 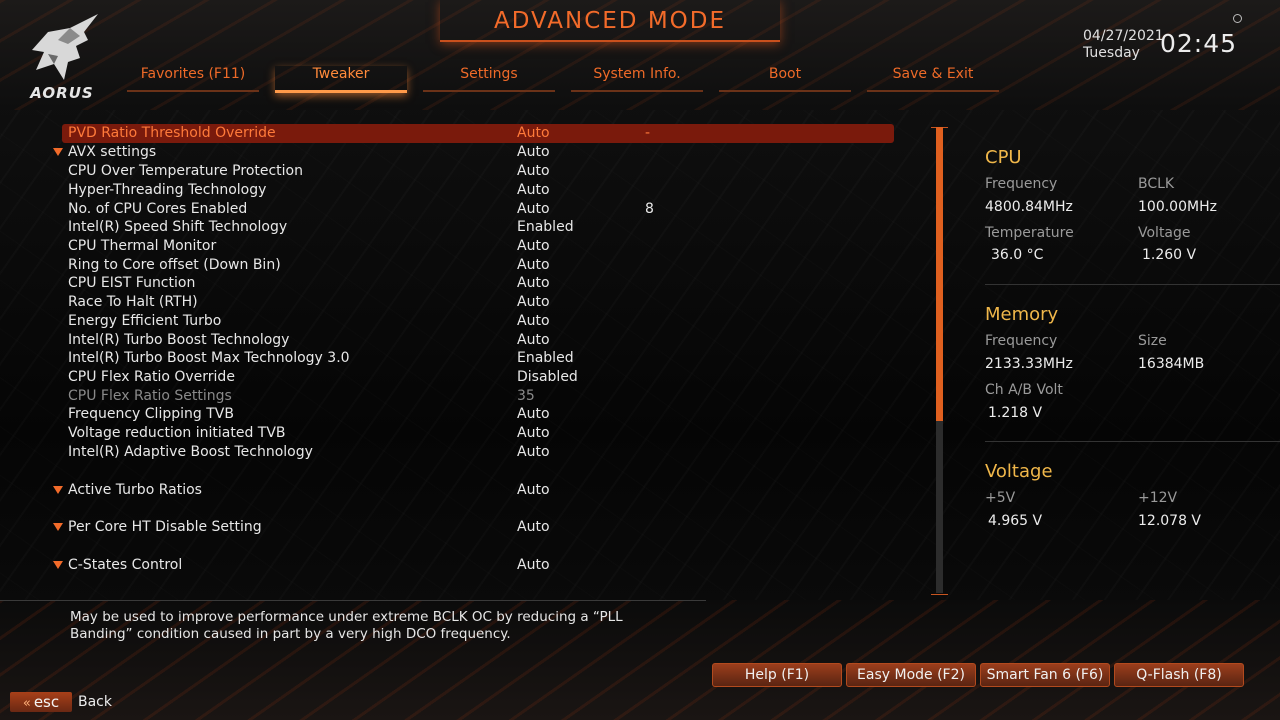 What do you see at coordinates (1003, 157) in the screenshot?
I see `cpu-heading: CPU` at bounding box center [1003, 157].